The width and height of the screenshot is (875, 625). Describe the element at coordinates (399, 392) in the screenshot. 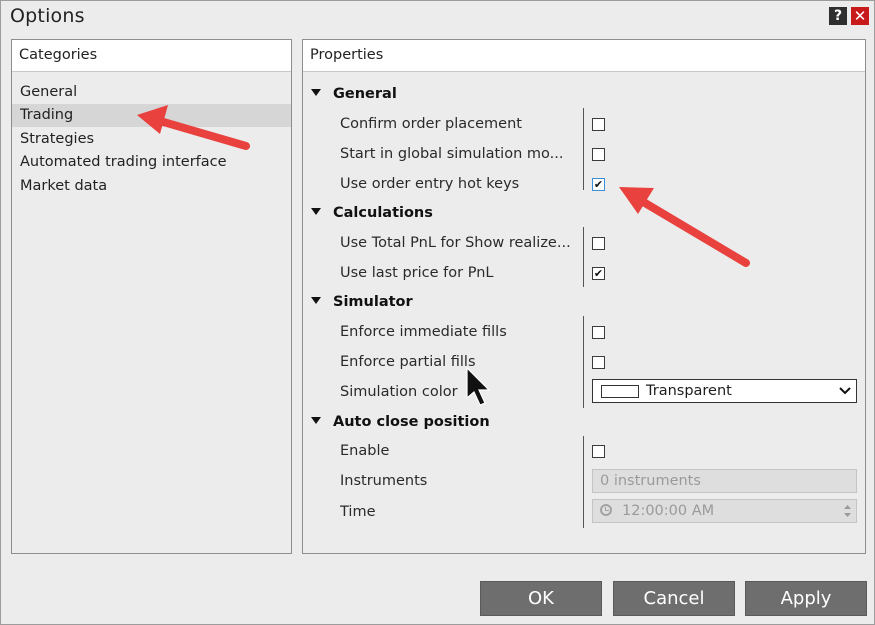

I see `prop-simulation-color: Simulation color` at that location.